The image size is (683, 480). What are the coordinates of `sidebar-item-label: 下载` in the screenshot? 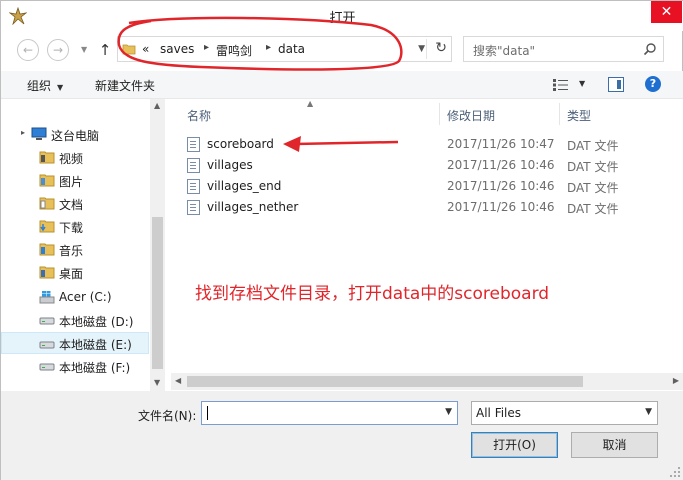 It's located at (71, 228).